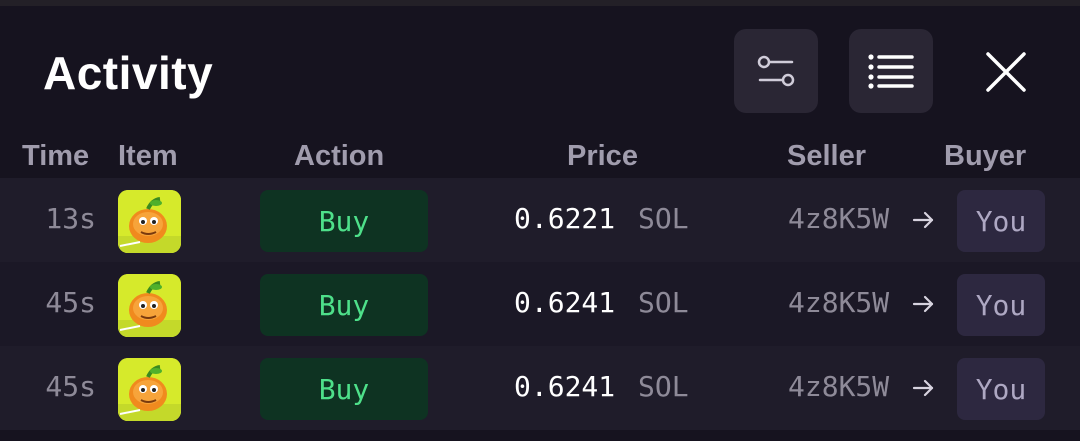  I want to click on filter-sliders-icon, so click(776, 71).